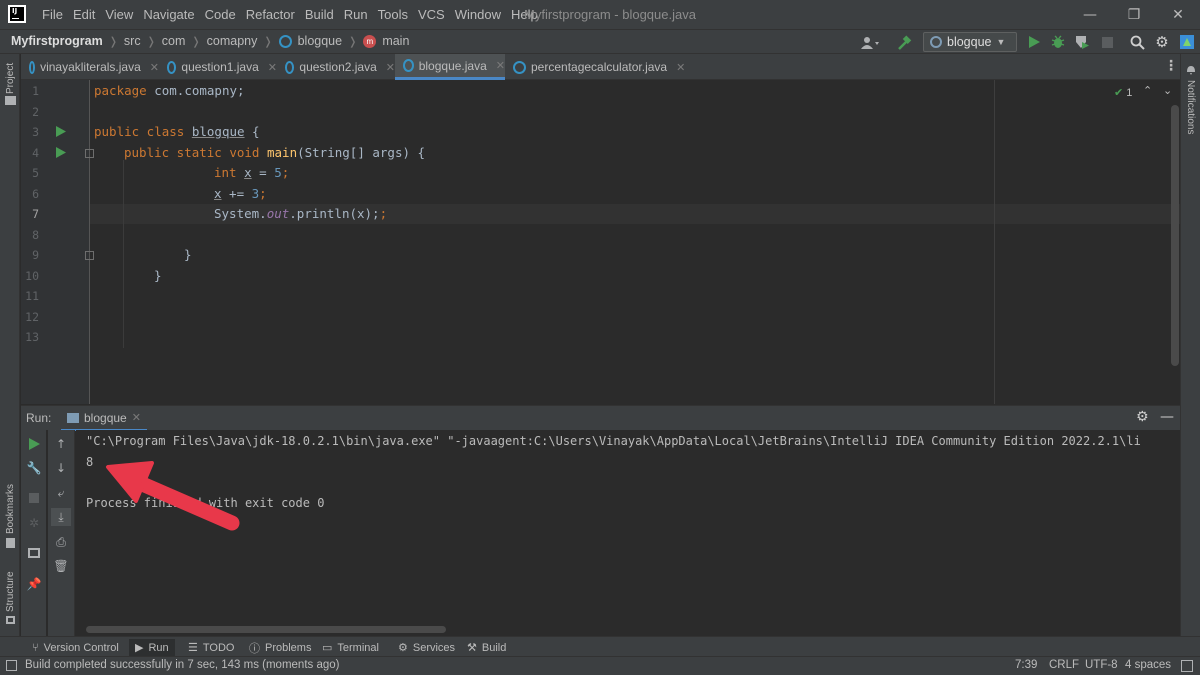 This screenshot has width=1200, height=675. I want to click on code-line-7: System.out.println(x);;, so click(301, 213).